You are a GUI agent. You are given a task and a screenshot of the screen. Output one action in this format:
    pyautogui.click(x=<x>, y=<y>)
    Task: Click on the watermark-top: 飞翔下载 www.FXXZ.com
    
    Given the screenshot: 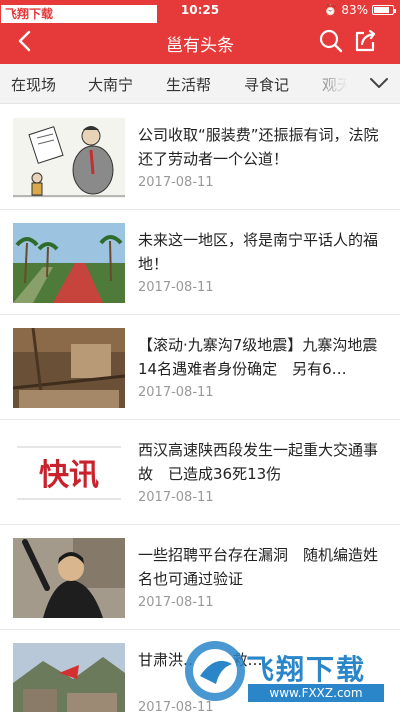 What is the action you would take?
    pyautogui.click(x=79, y=21)
    